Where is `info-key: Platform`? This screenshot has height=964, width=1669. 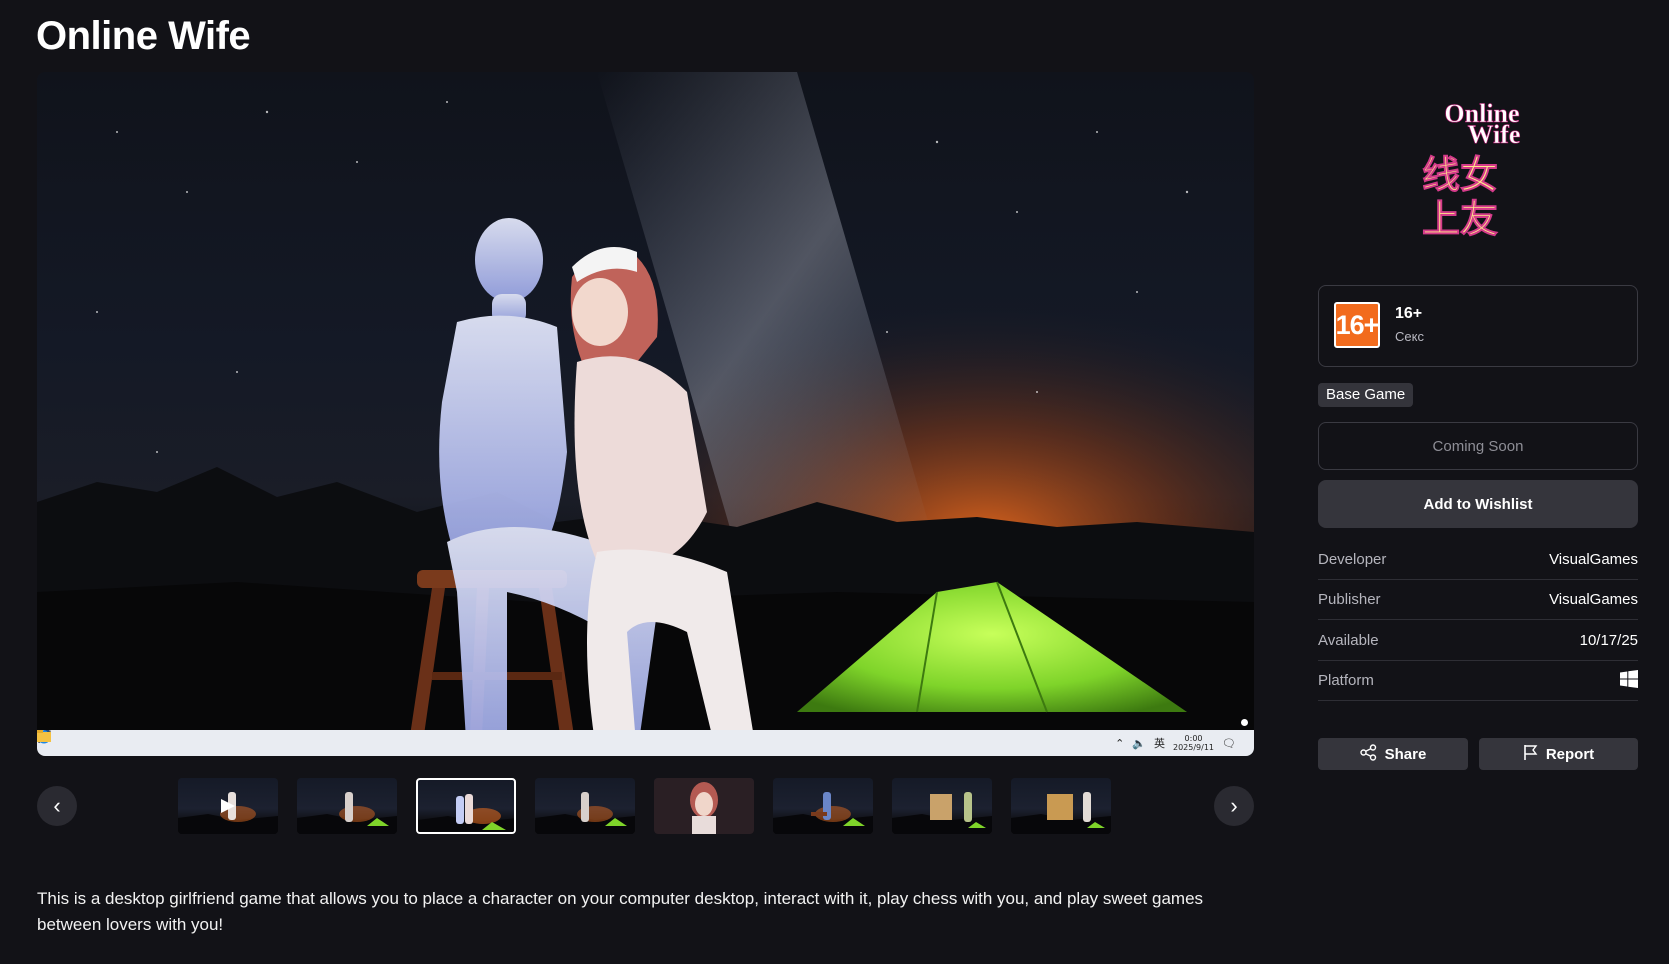
info-key: Platform is located at coordinates (1346, 680).